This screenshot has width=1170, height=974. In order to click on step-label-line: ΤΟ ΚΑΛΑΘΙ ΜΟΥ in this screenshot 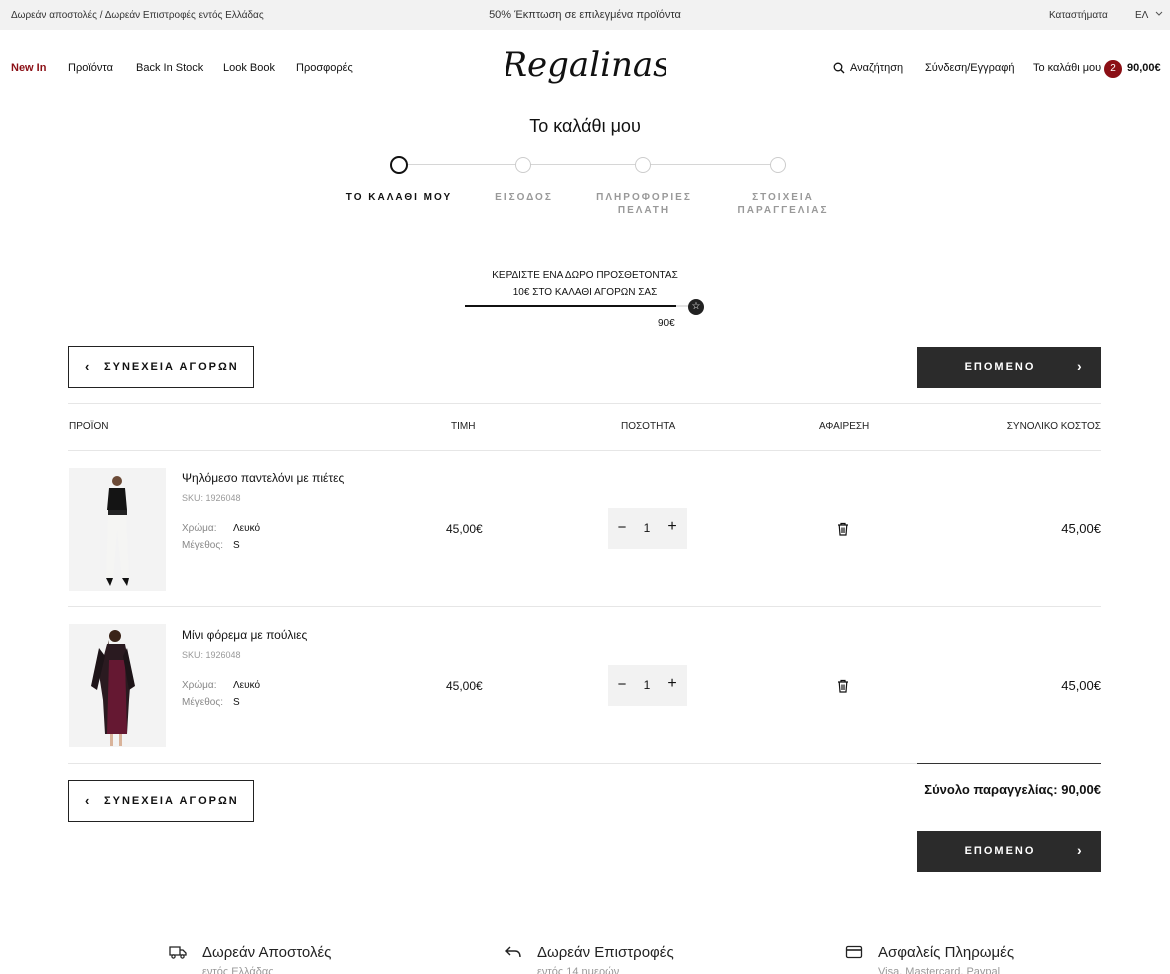, I will do `click(399, 197)`.